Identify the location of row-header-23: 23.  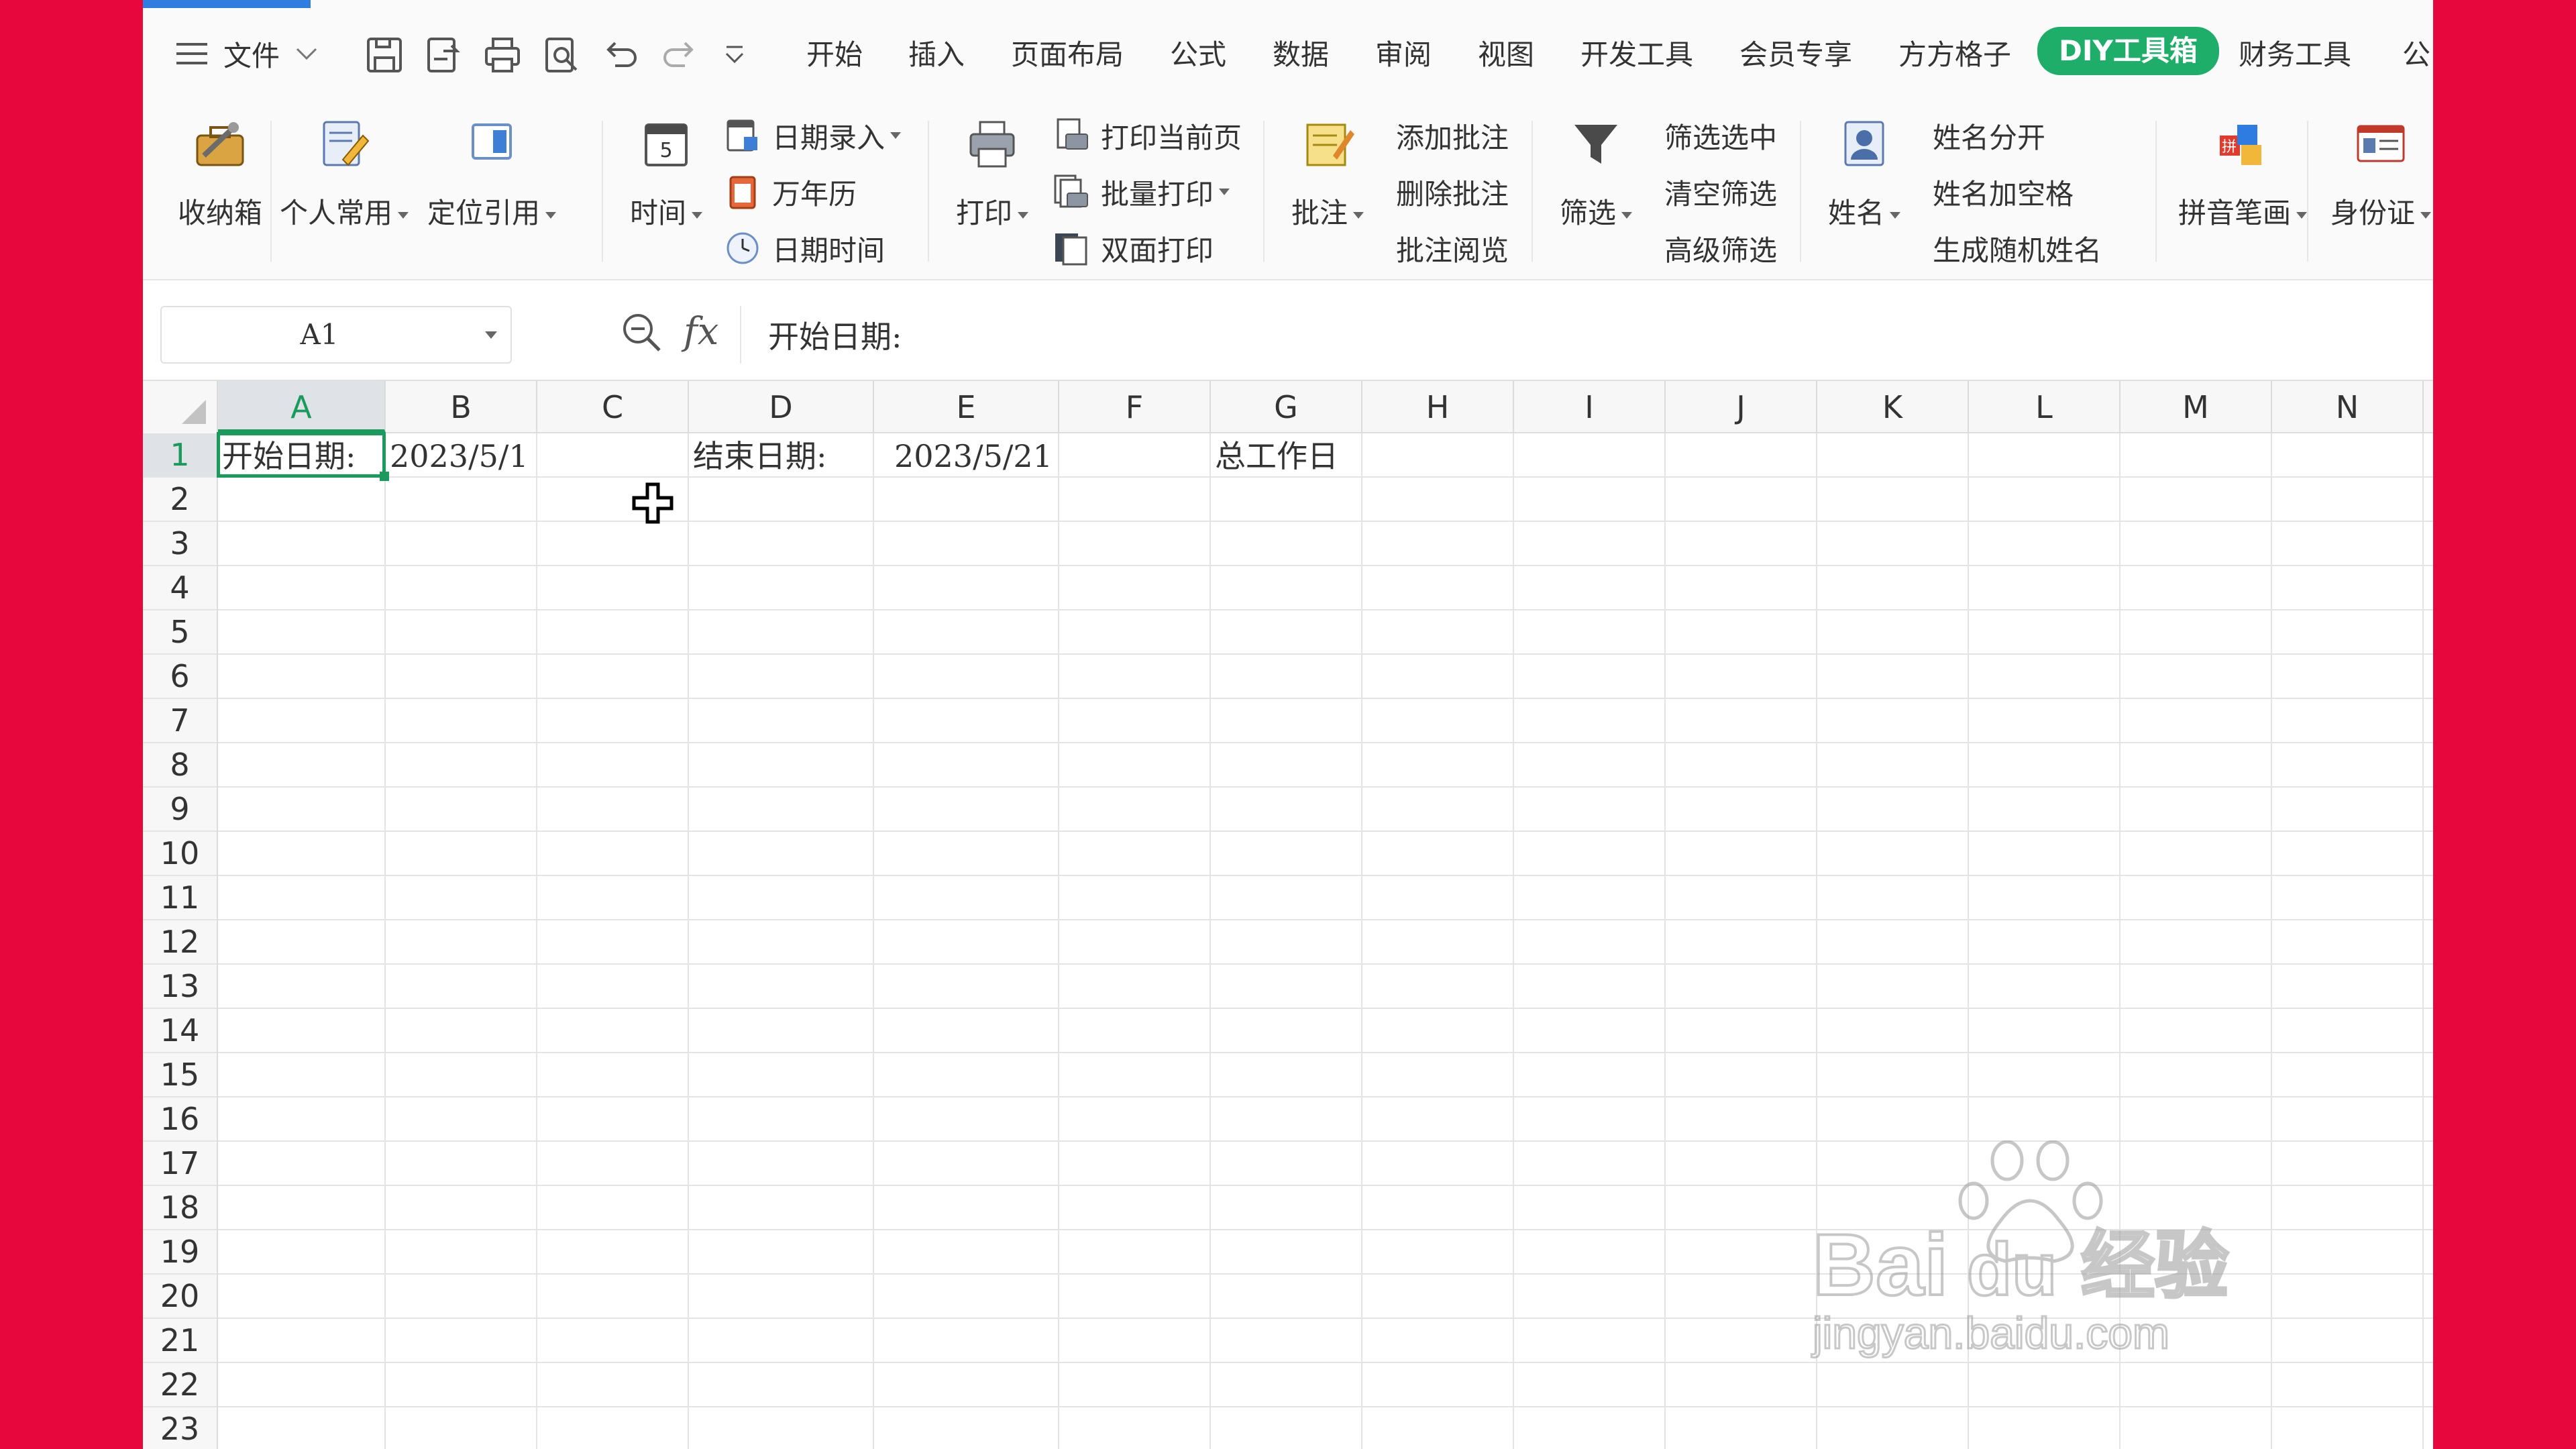
(180, 1428).